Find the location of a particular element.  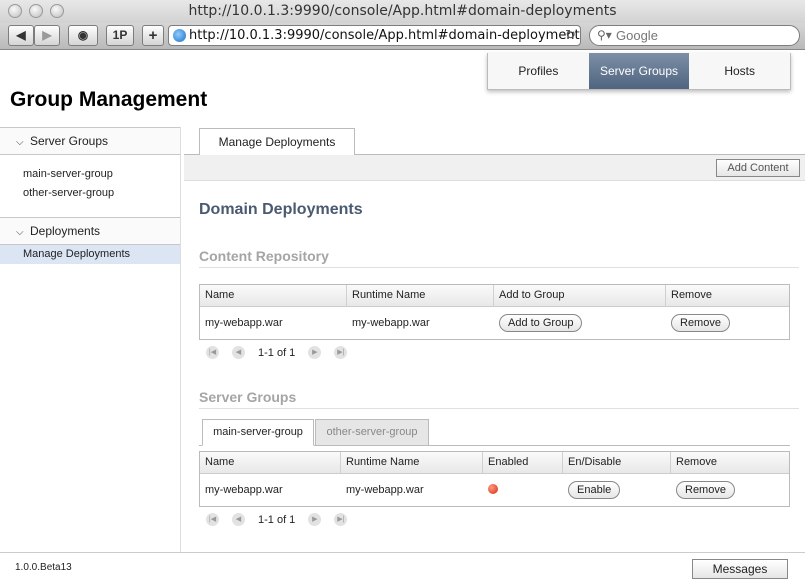

action-bar: Add Content is located at coordinates (494, 168).